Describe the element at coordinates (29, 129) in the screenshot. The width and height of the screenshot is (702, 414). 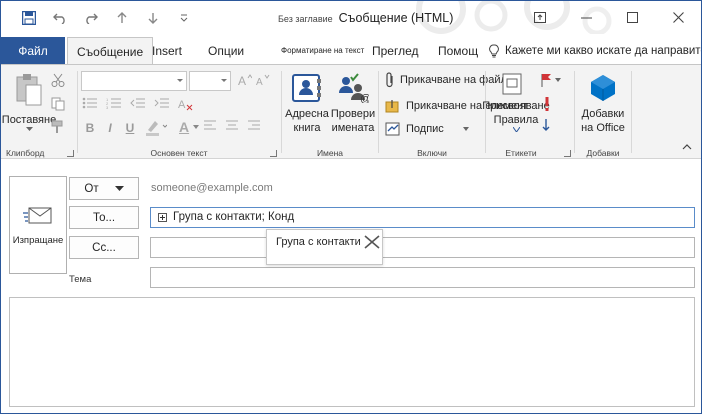
I see `paste-dropdown-icon` at that location.